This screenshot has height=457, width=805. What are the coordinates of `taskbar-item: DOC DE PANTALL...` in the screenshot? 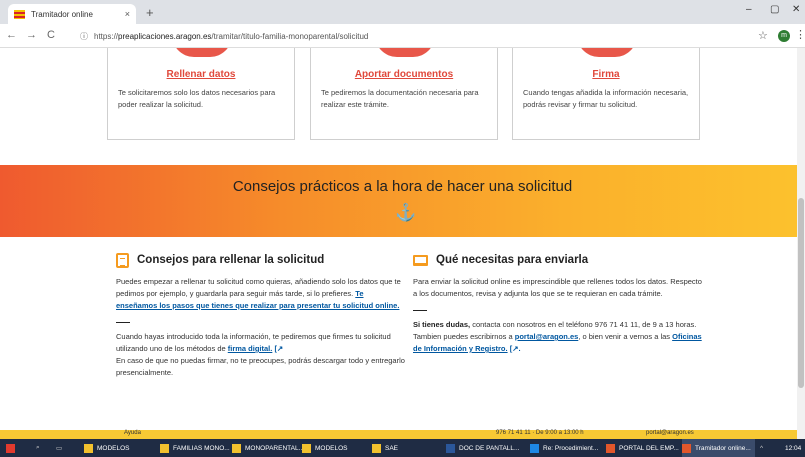 It's located at (484, 448).